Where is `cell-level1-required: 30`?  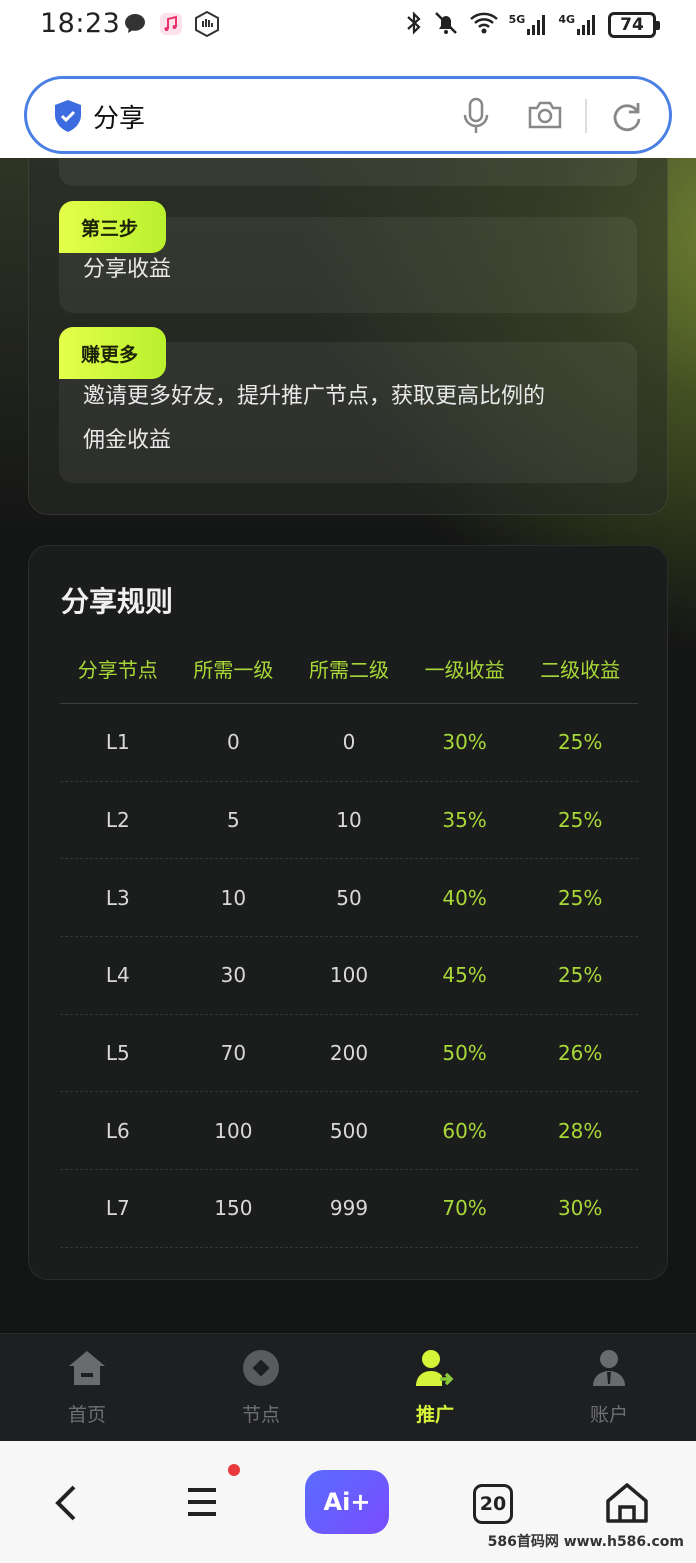
cell-level1-required: 30 is located at coordinates (233, 975).